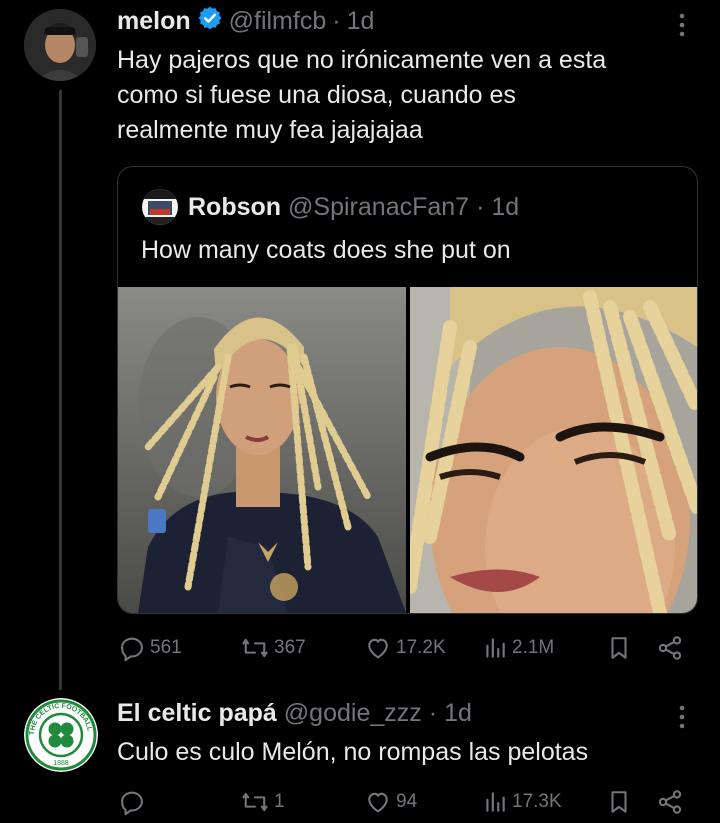 This screenshot has width=720, height=823. I want to click on like-count: 17.2K, so click(421, 647).